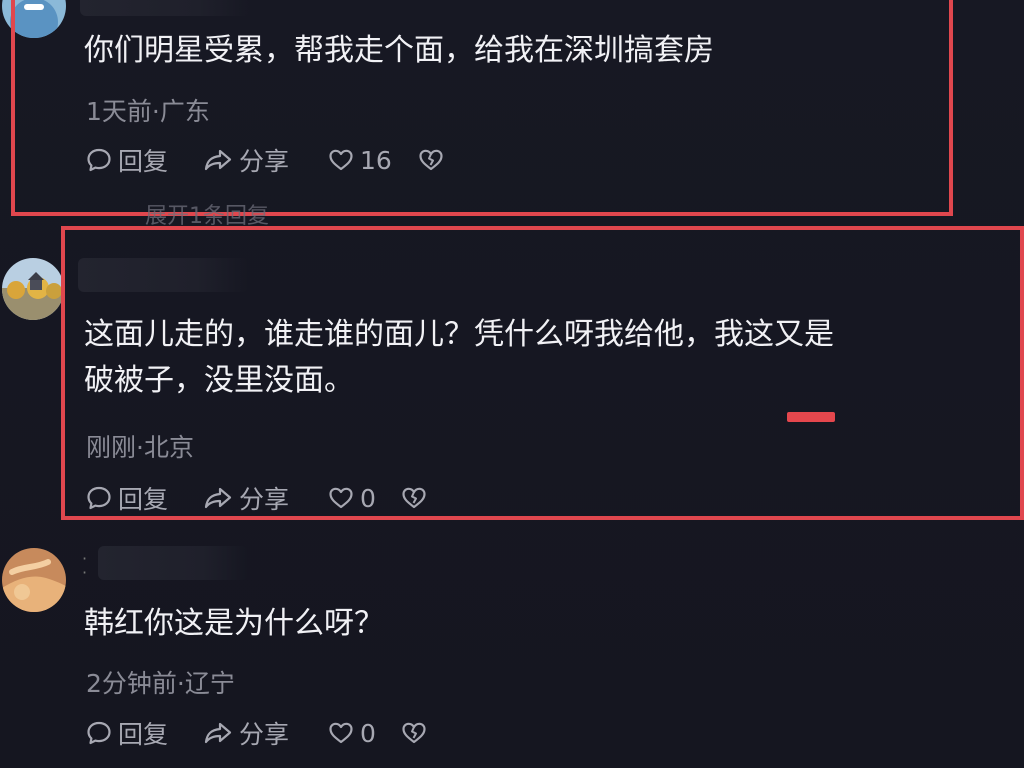 This screenshot has height=768, width=1024. I want to click on username-redacted, so click(173, 563).